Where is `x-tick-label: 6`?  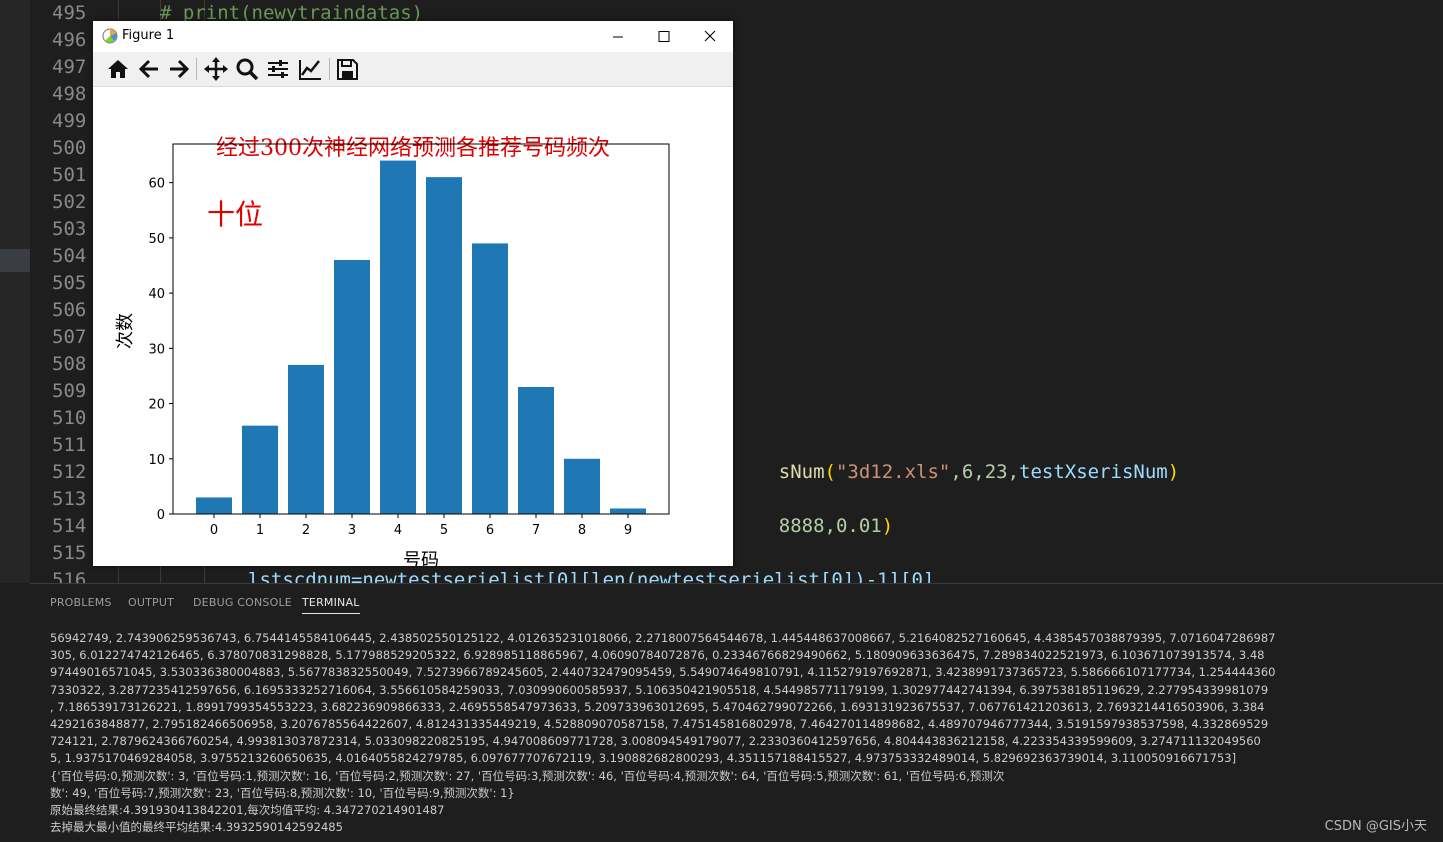 x-tick-label: 6 is located at coordinates (490, 530).